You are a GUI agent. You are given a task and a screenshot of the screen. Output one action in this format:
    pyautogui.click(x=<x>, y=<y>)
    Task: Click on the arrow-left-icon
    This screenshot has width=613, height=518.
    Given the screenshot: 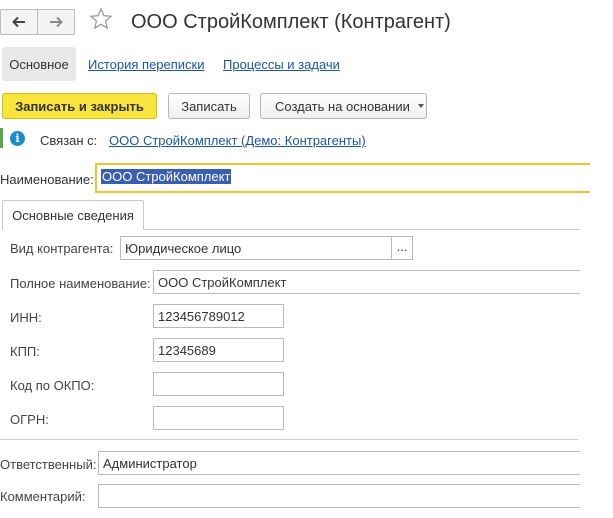 What is the action you would take?
    pyautogui.click(x=18, y=22)
    